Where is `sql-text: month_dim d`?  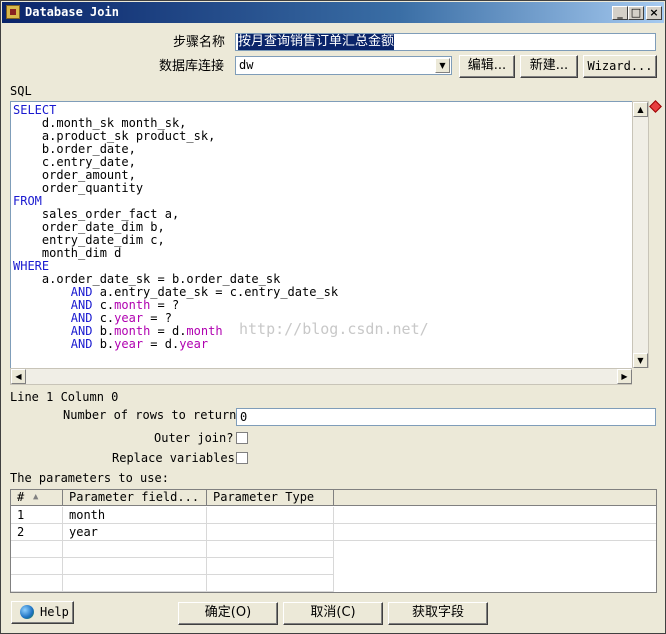
sql-text: month_dim d is located at coordinates (67, 253).